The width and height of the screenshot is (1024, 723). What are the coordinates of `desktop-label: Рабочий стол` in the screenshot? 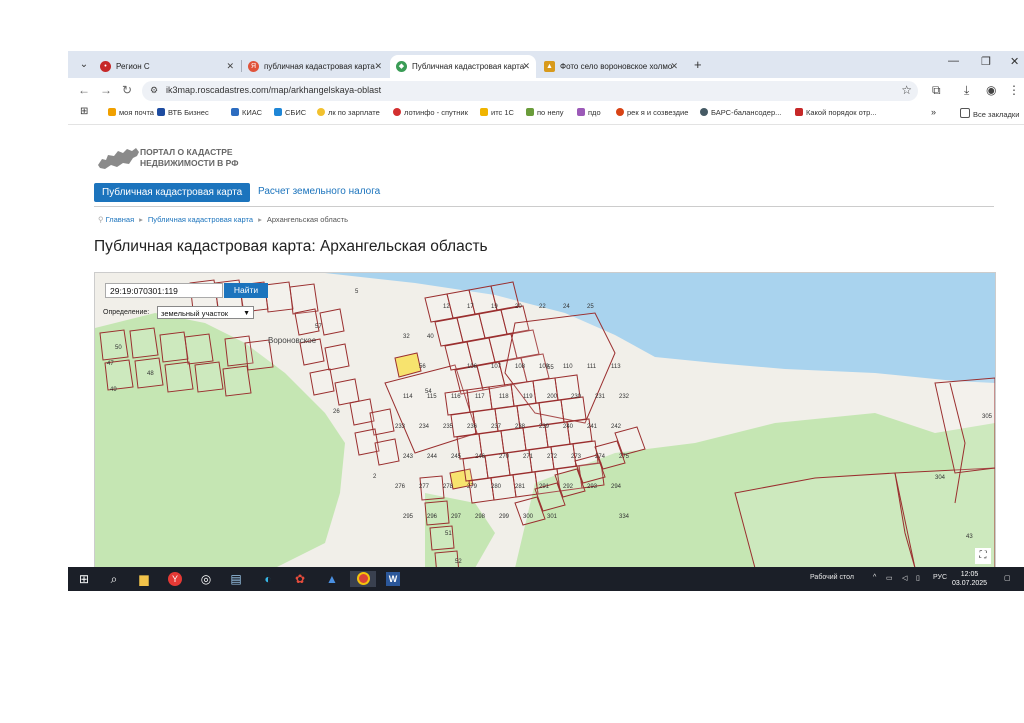 It's located at (832, 577).